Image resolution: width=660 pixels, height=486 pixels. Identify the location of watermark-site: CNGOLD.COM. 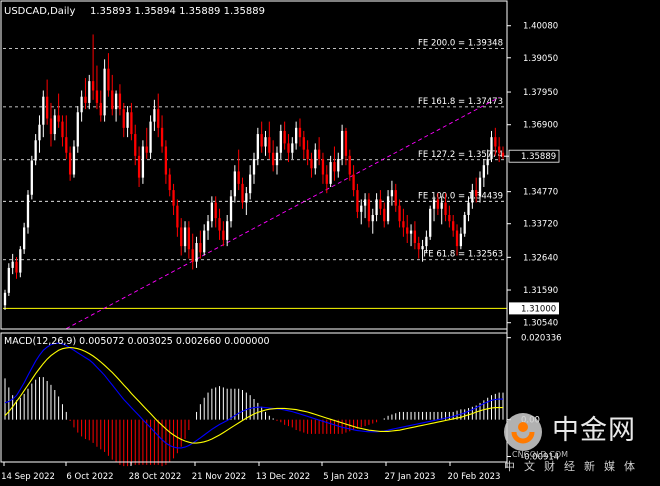
(540, 454).